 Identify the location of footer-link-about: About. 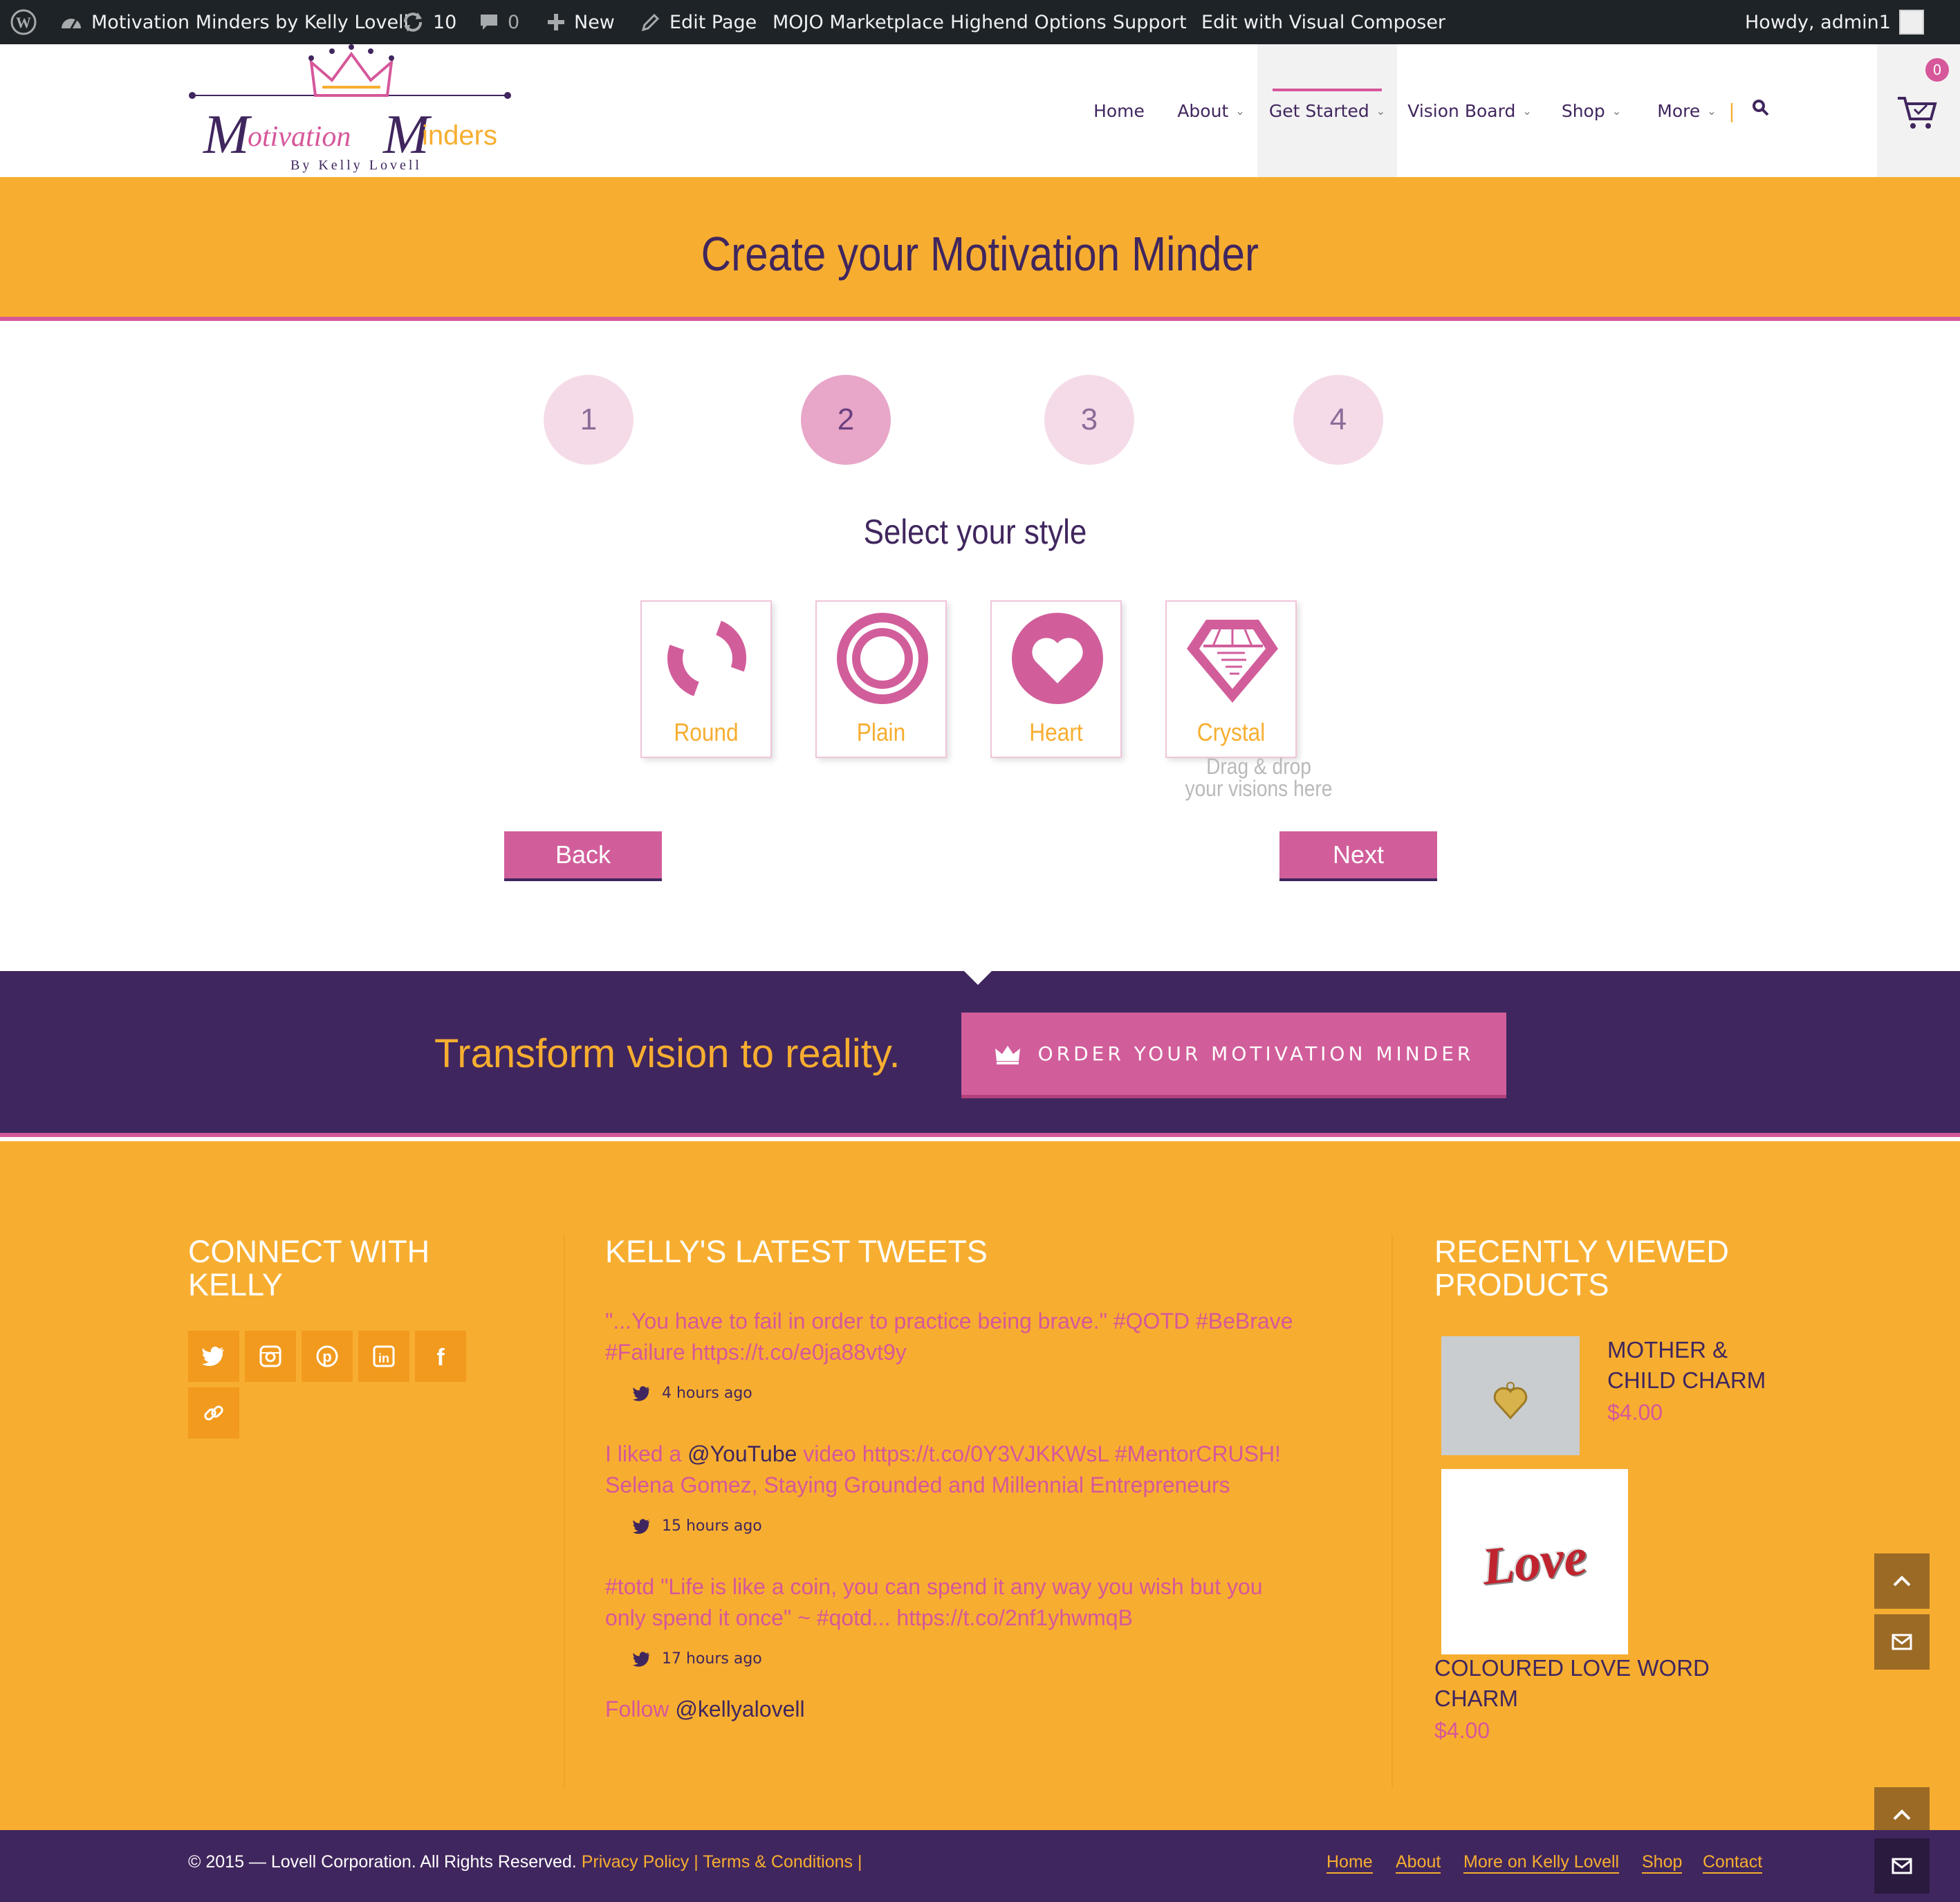
(1418, 1863).